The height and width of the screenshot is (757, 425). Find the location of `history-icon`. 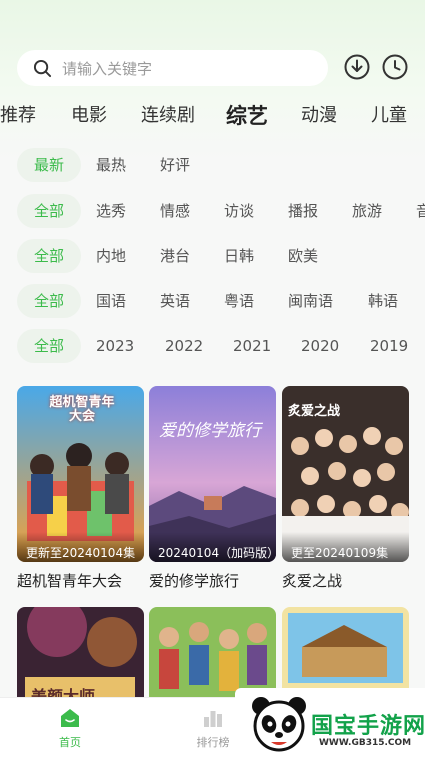

history-icon is located at coordinates (395, 67).